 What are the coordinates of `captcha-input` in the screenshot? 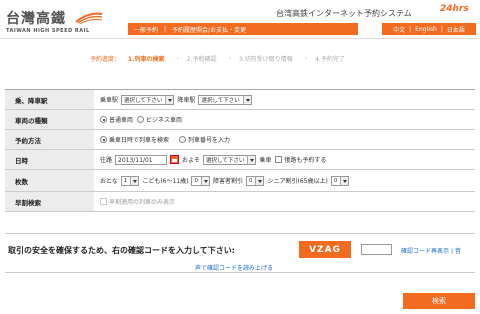 It's located at (376, 249).